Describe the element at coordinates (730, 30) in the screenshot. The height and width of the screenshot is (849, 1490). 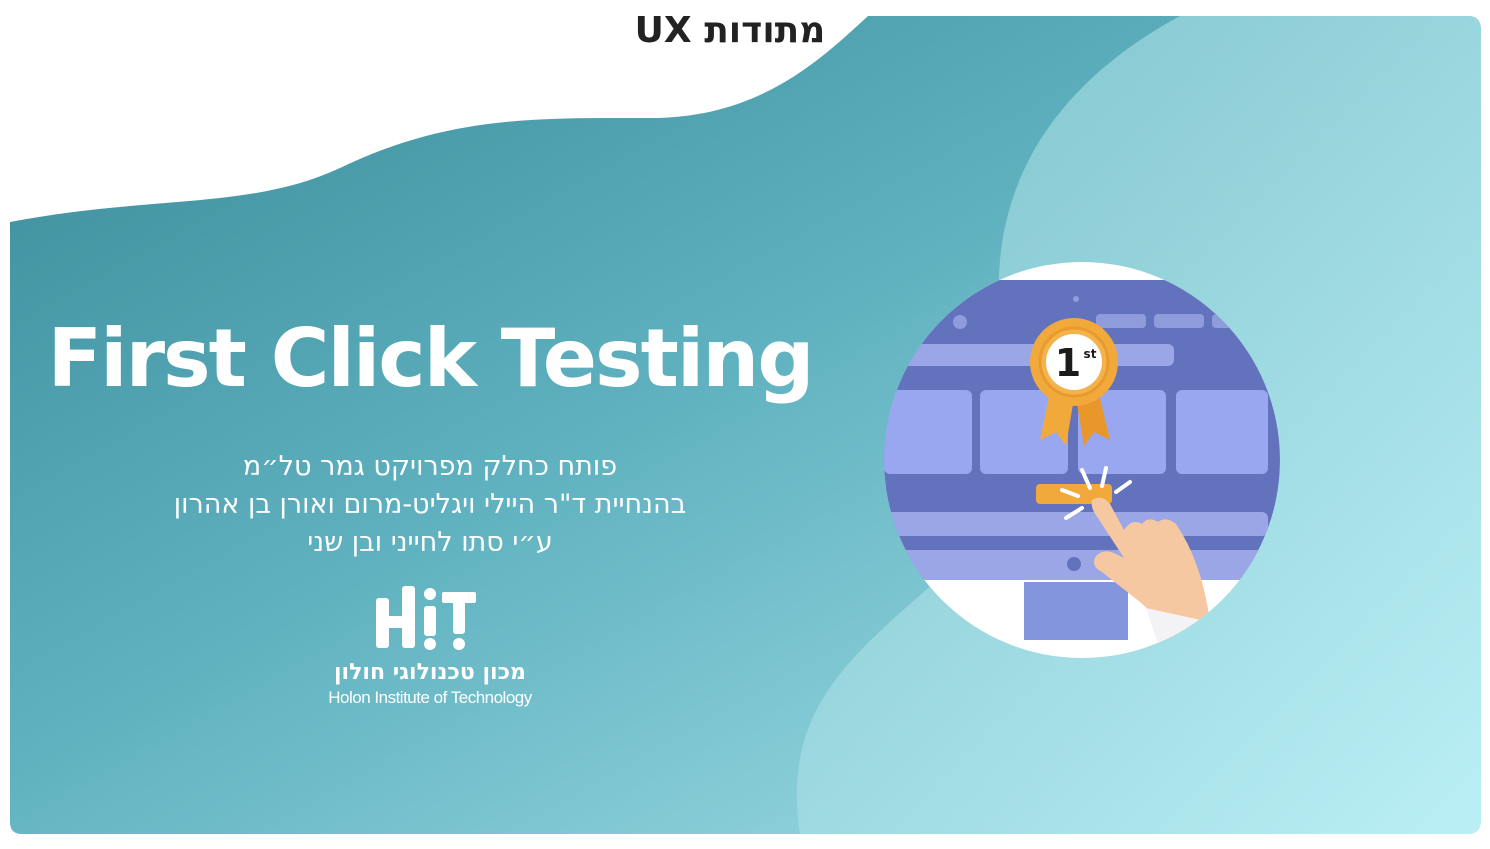
I see `category-label: מתודות UX` at that location.